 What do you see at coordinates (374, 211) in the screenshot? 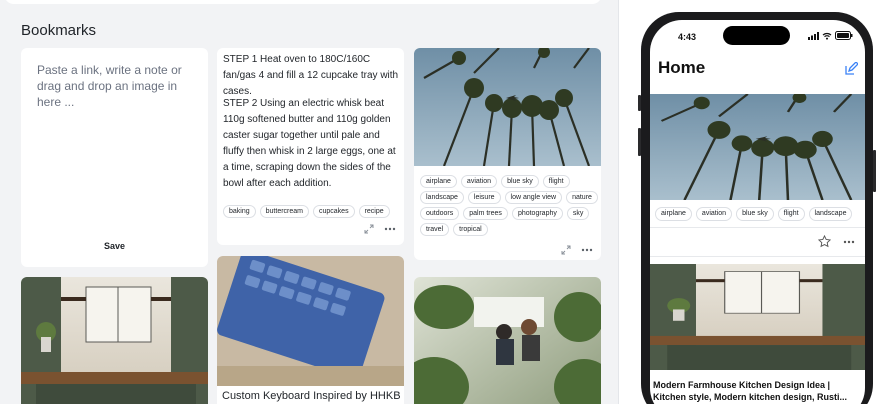
I see `tag: recipe` at bounding box center [374, 211].